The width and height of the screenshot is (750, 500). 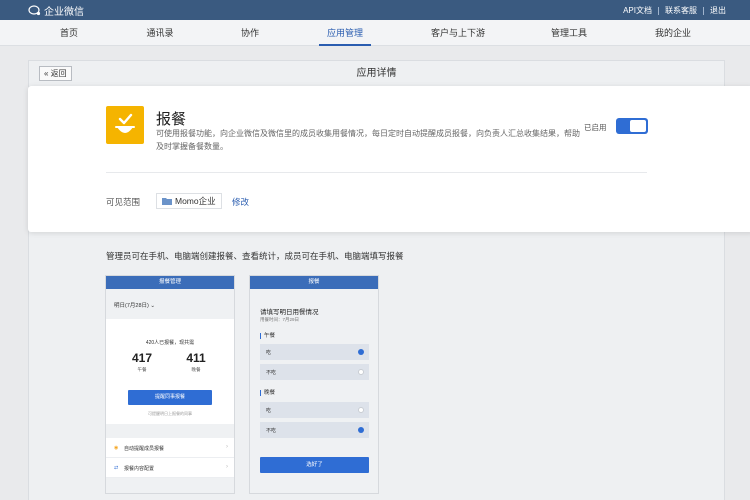 What do you see at coordinates (314, 465) in the screenshot?
I see `submit-button: 选好了` at bounding box center [314, 465].